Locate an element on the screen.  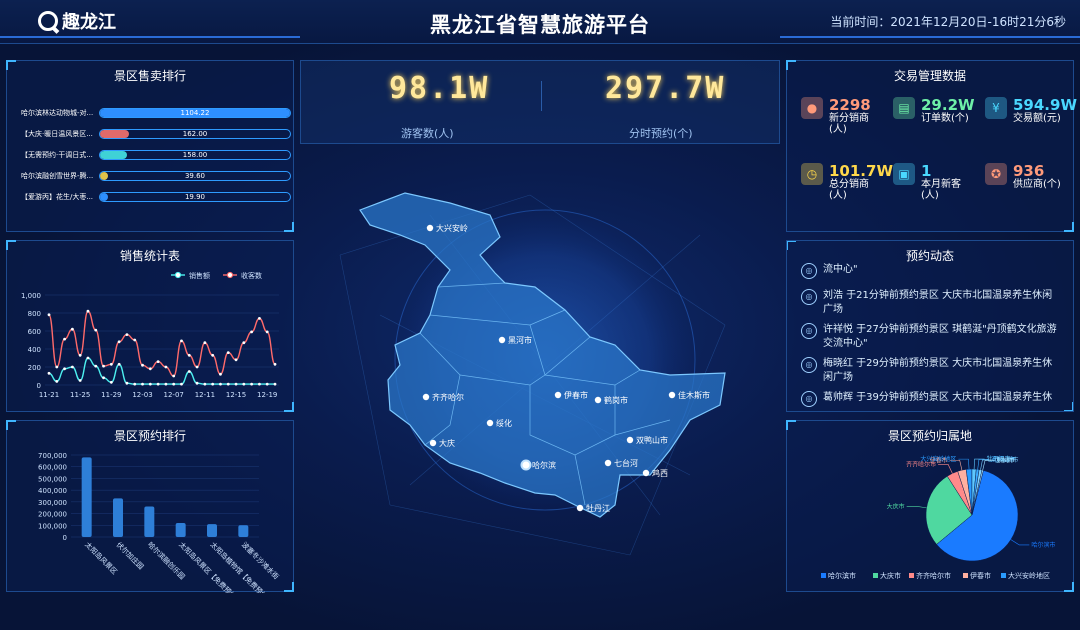
y-tick-label: 700,000 is located at coordinates (52, 456).